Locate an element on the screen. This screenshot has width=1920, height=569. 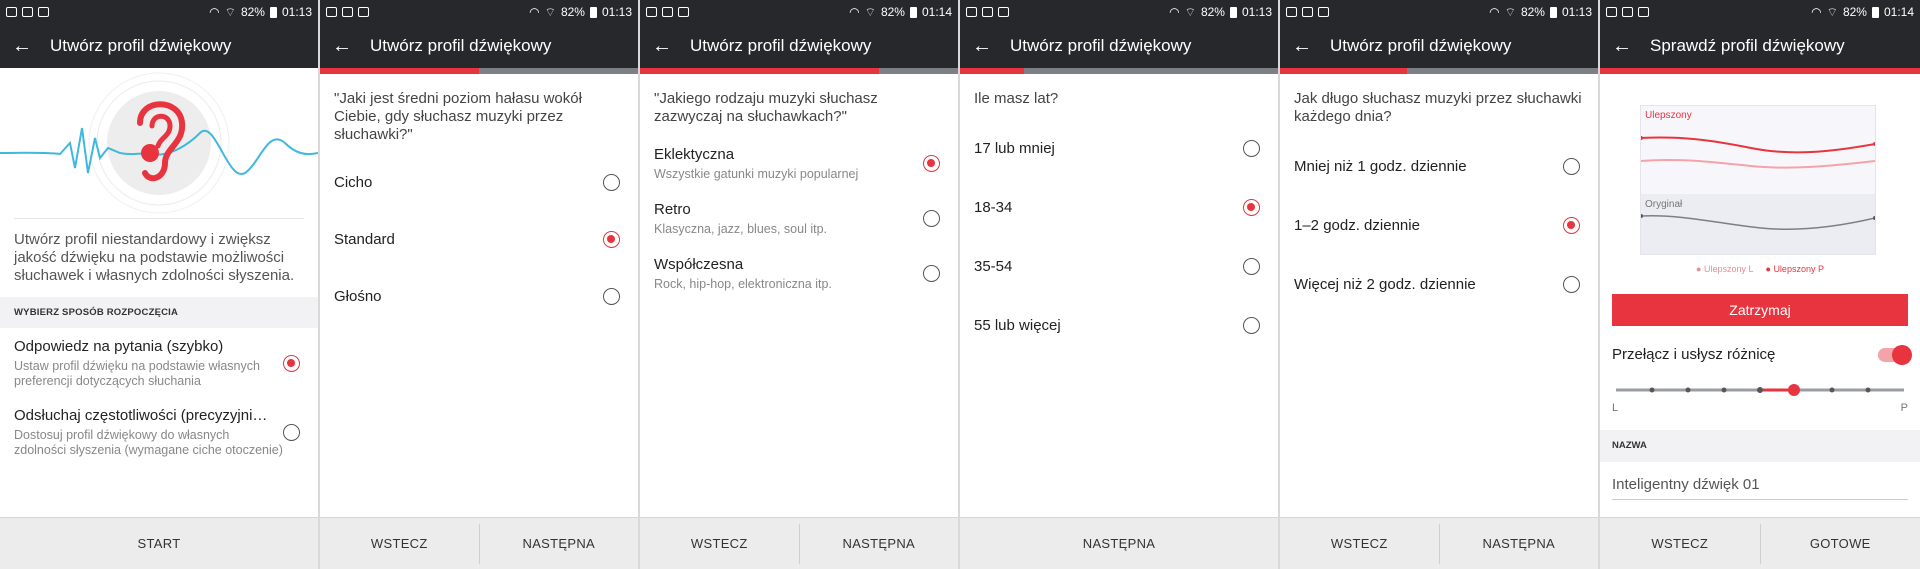
answer-option: 1–2 godz. dziennie is located at coordinates (1439, 225).